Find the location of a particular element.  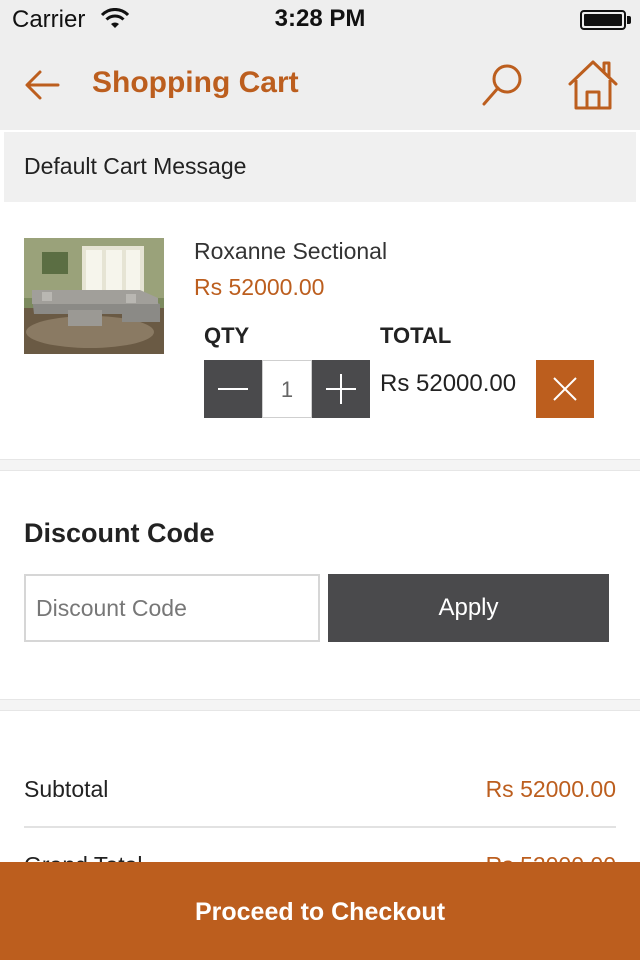

back-arrow-icon is located at coordinates (43, 85).